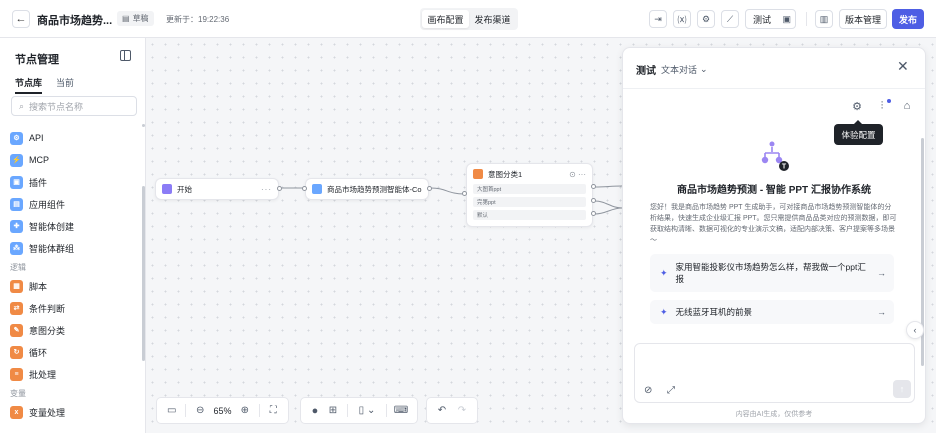 The height and width of the screenshot is (433, 936). Describe the element at coordinates (772, 312) in the screenshot. I see `suggestion-item: ✦ 无线蓝牙耳机的前景 →` at that location.